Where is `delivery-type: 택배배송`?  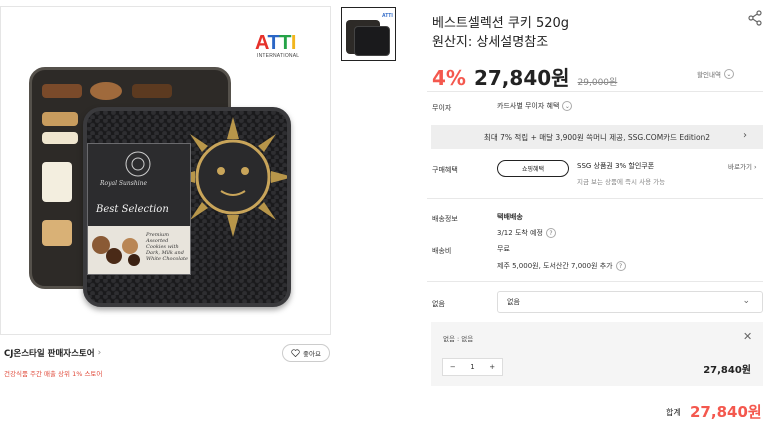 delivery-type: 택배배송 is located at coordinates (510, 217).